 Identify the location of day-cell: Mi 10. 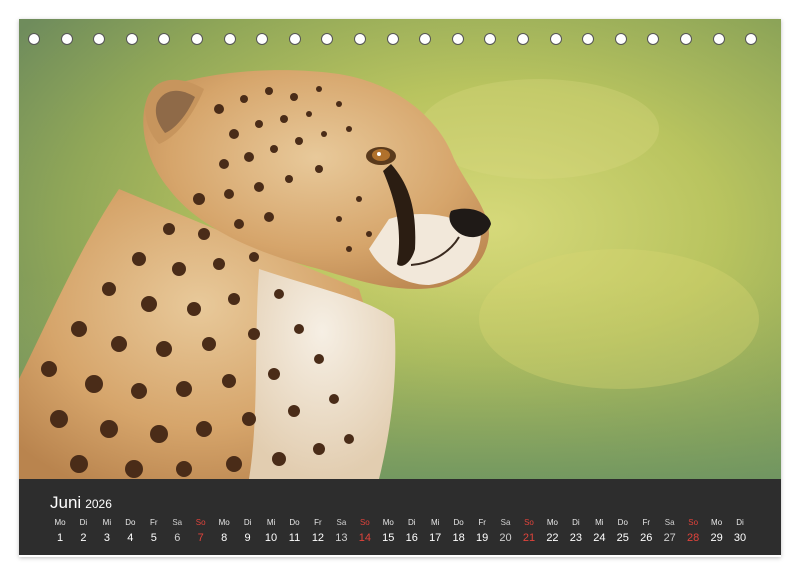
(271, 532).